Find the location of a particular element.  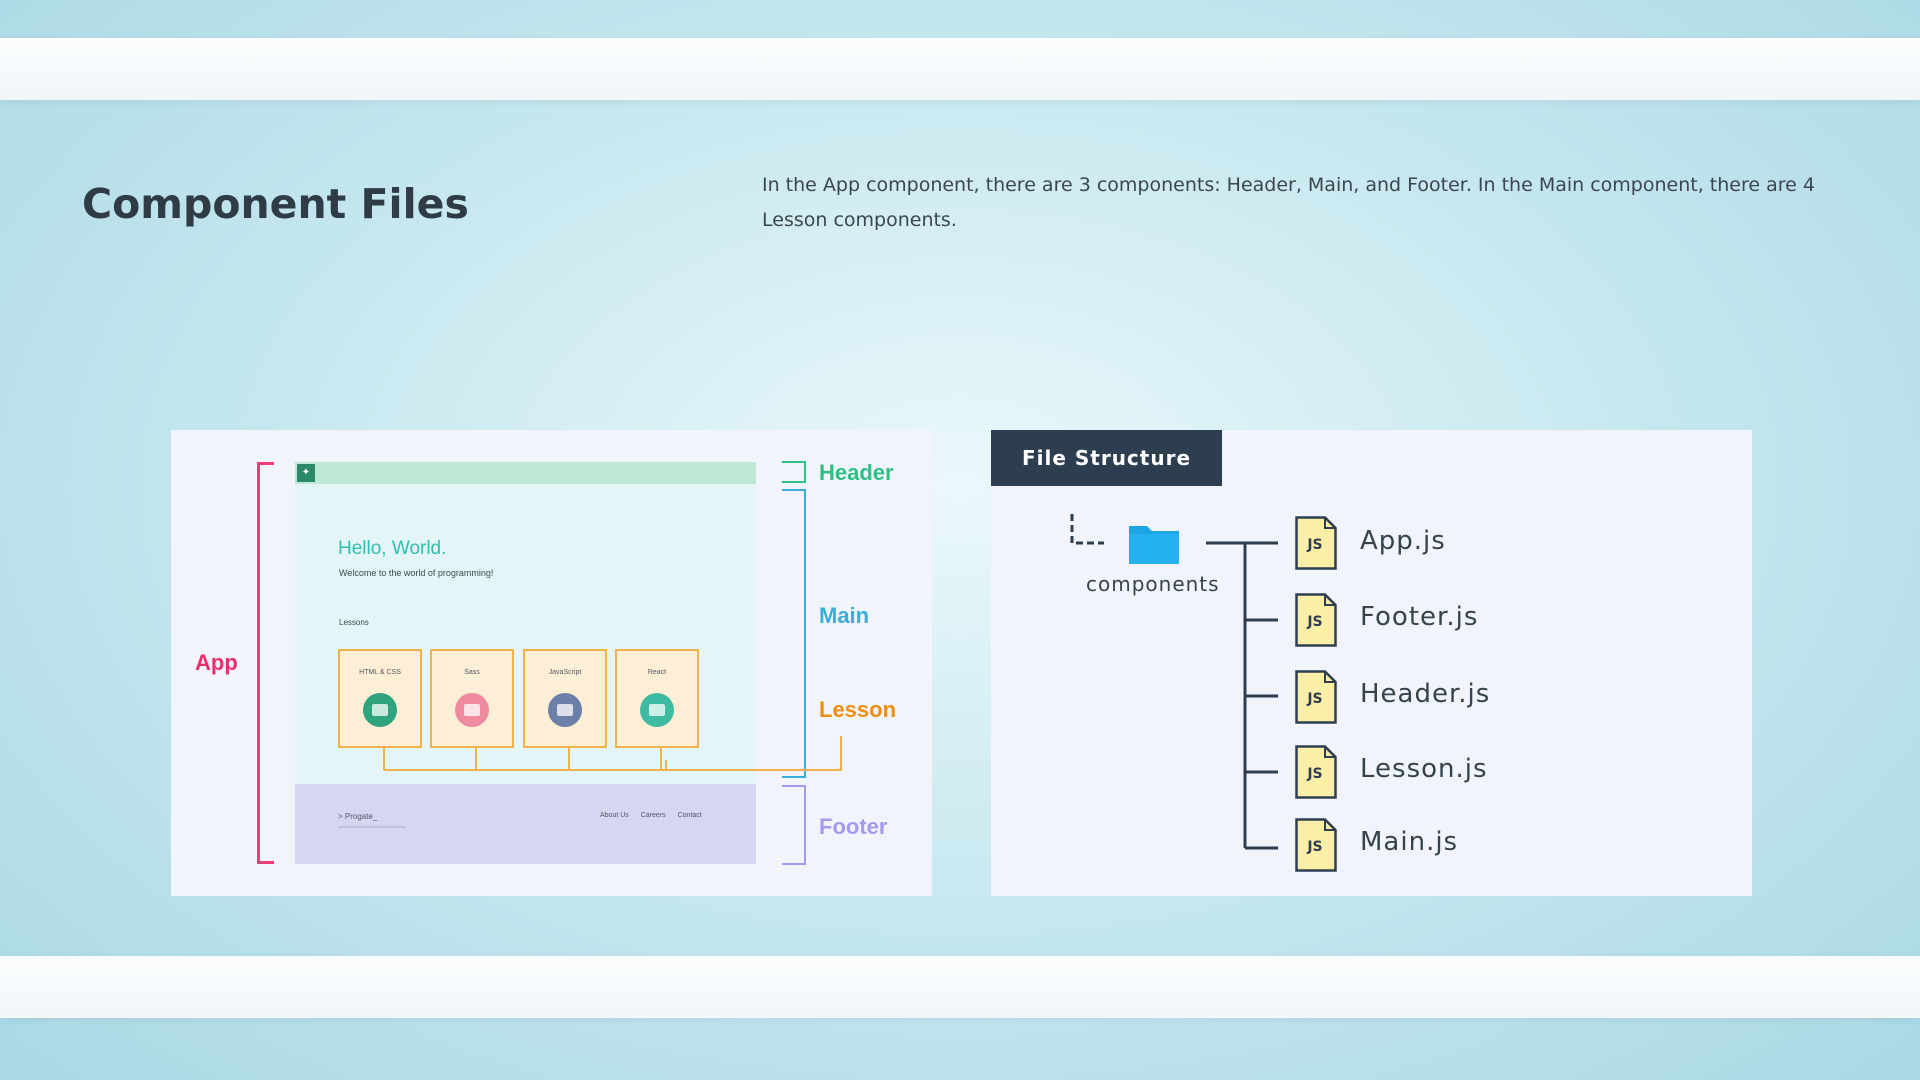

top-band is located at coordinates (960, 69).